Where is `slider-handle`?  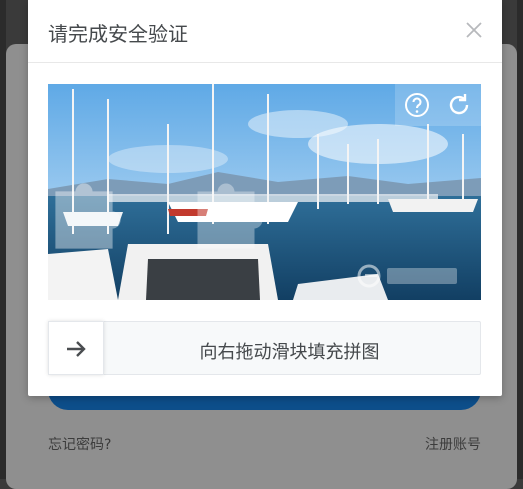
slider-handle is located at coordinates (76, 348).